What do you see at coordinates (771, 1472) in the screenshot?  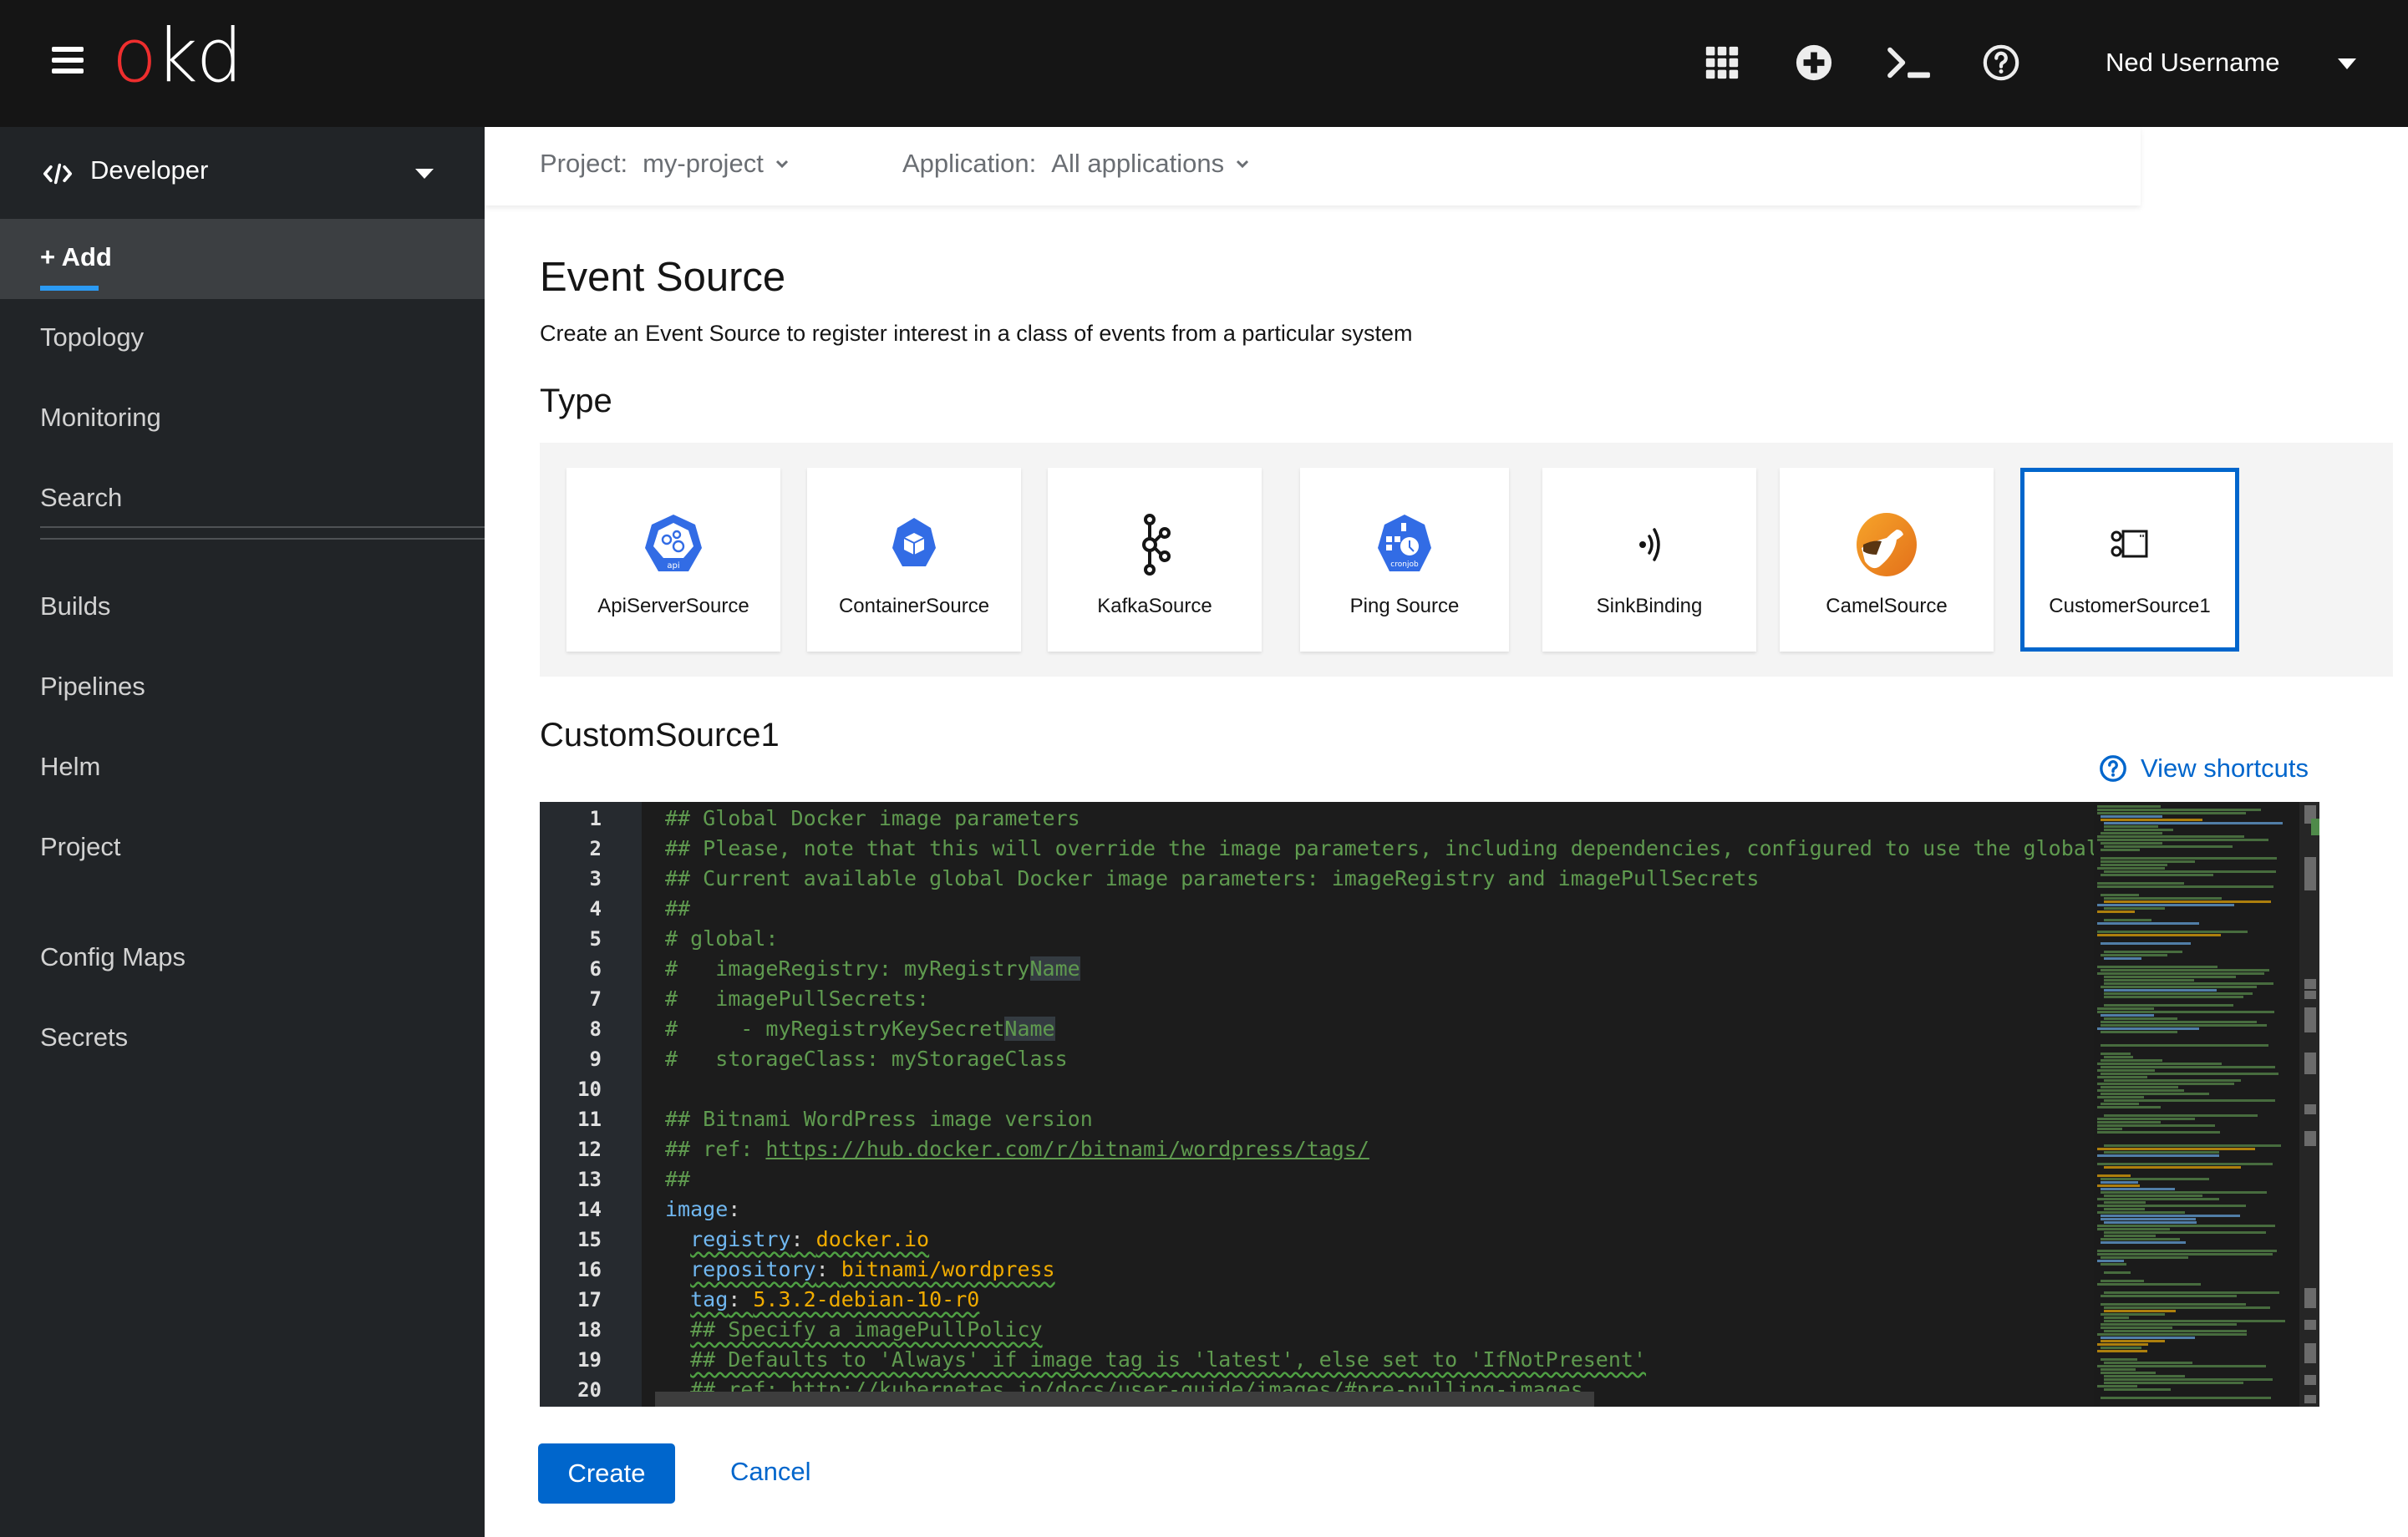 I see `cancel-button: Cancel` at bounding box center [771, 1472].